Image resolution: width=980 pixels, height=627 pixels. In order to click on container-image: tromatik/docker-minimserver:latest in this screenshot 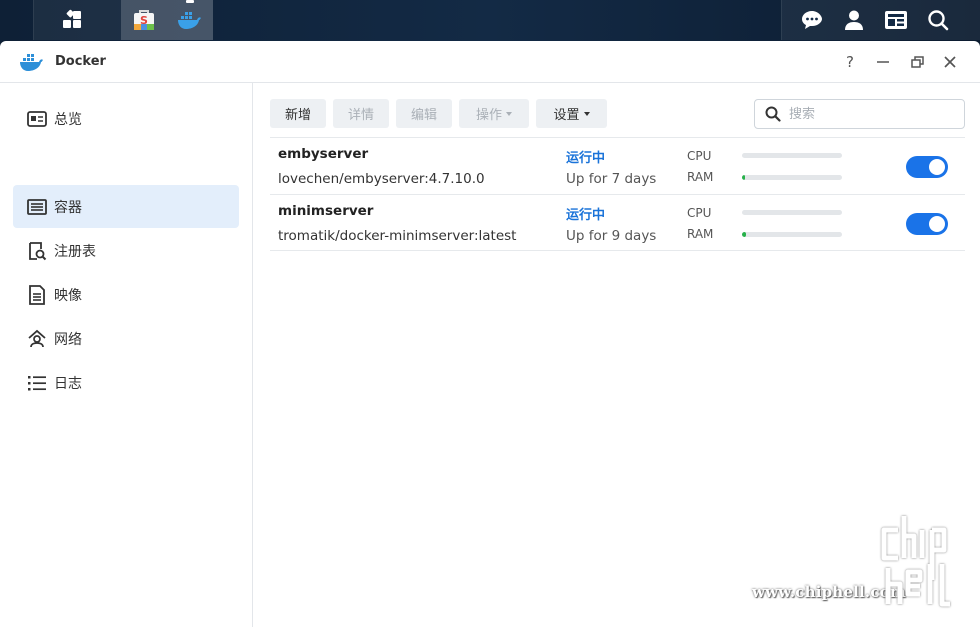, I will do `click(397, 236)`.